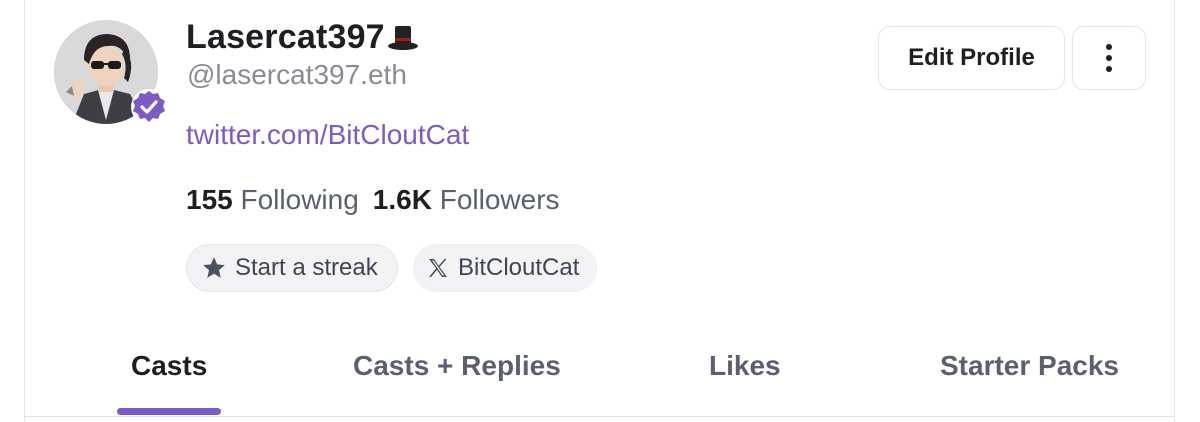 The image size is (1200, 422). What do you see at coordinates (438, 268) in the screenshot?
I see `x-logo-icon` at bounding box center [438, 268].